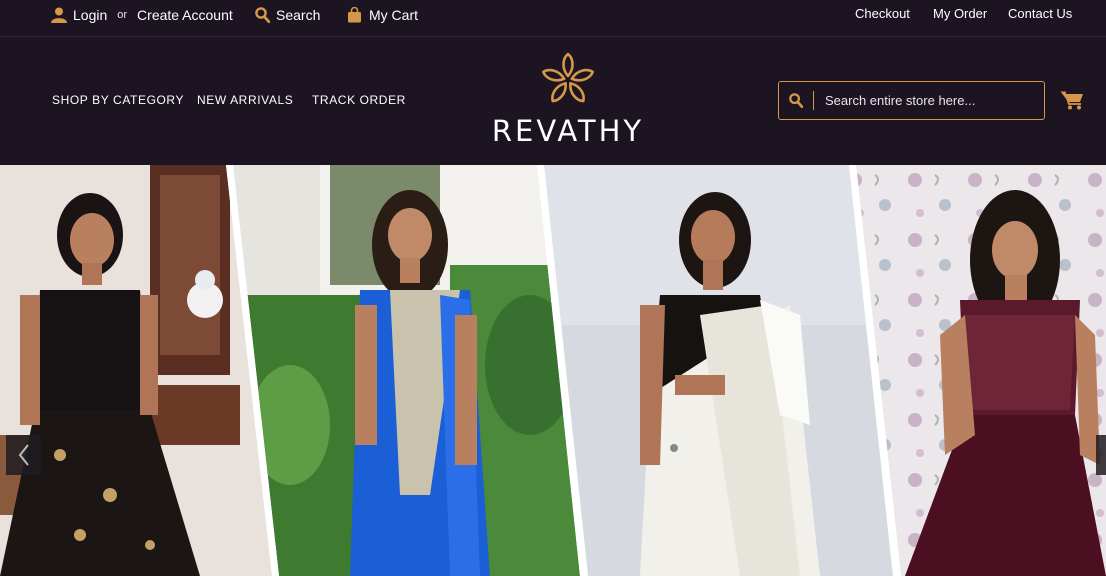  I want to click on chevron-left-icon, so click(23, 455).